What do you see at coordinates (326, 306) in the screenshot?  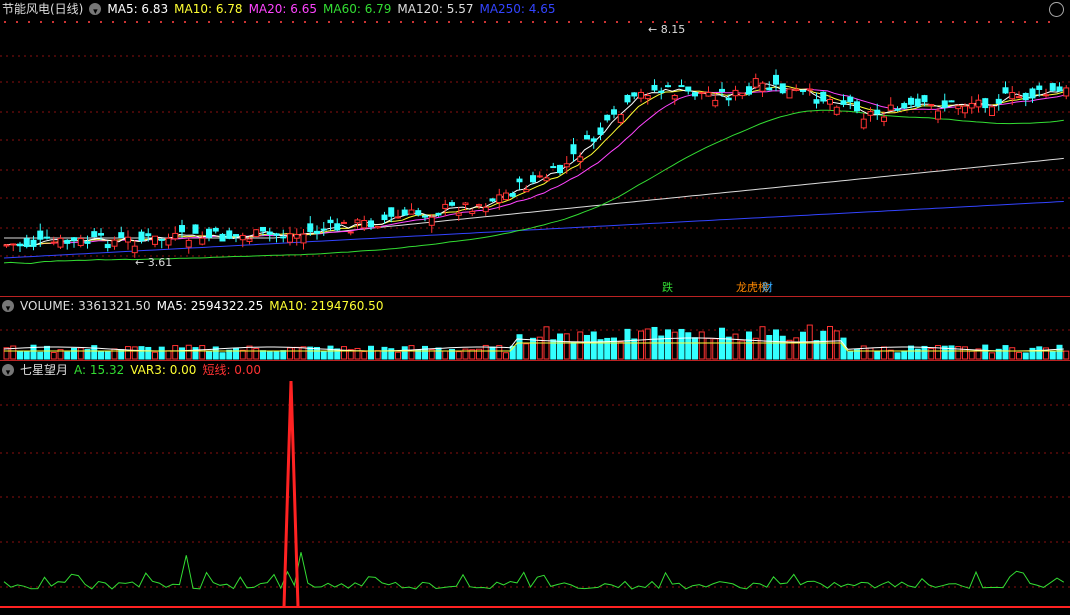 I see `volume-ma10: MA10: 2194760.50` at bounding box center [326, 306].